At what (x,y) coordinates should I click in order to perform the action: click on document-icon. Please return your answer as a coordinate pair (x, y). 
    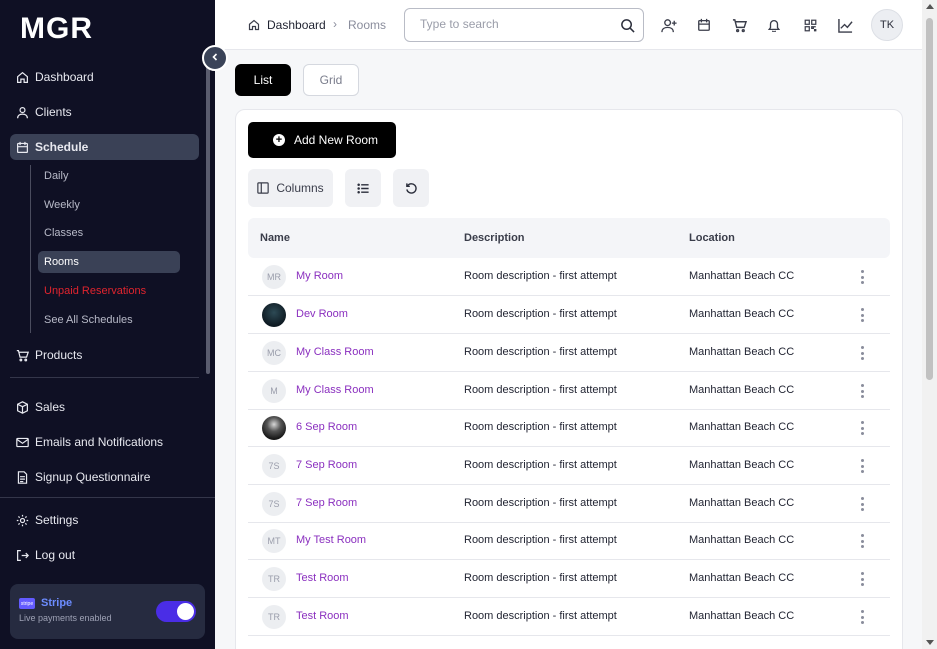
    Looking at the image, I should click on (22, 477).